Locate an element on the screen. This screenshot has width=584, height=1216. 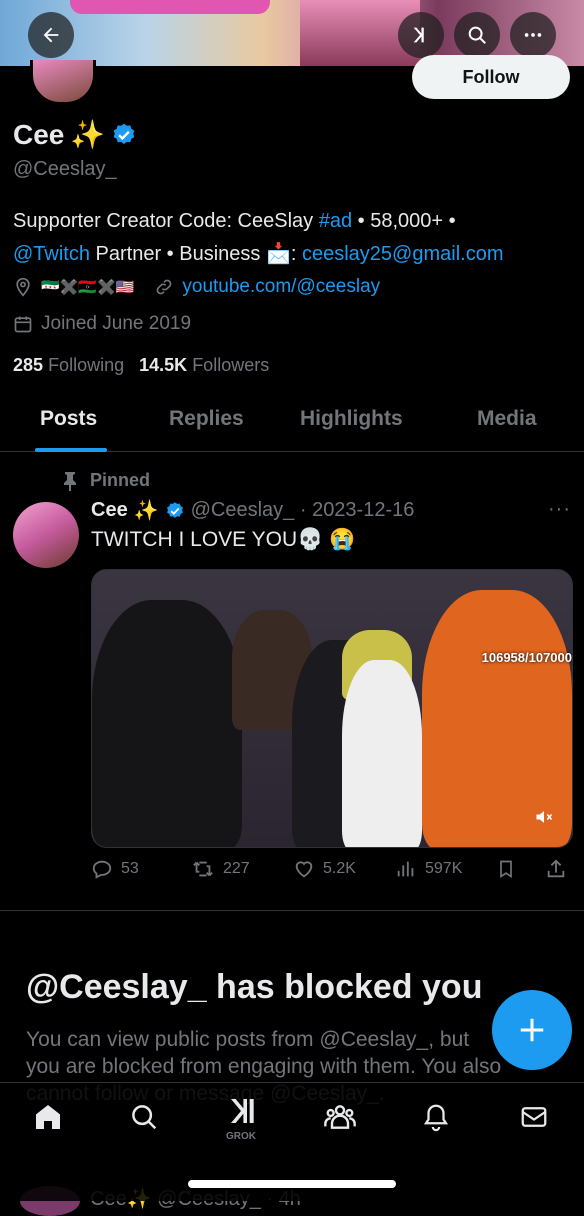
post-header: Cee ✨ @Ceeslay_ · 2023-12-16 is located at coordinates (252, 510).